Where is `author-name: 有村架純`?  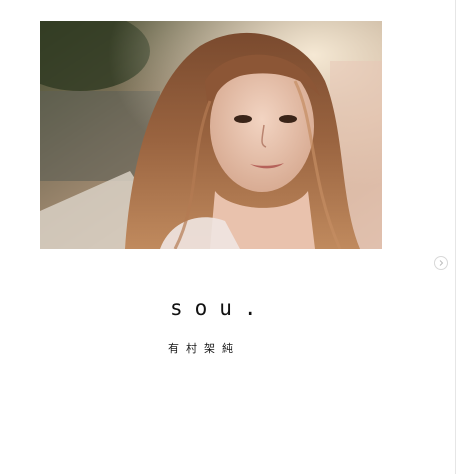 author-name: 有村架純 is located at coordinates (204, 348).